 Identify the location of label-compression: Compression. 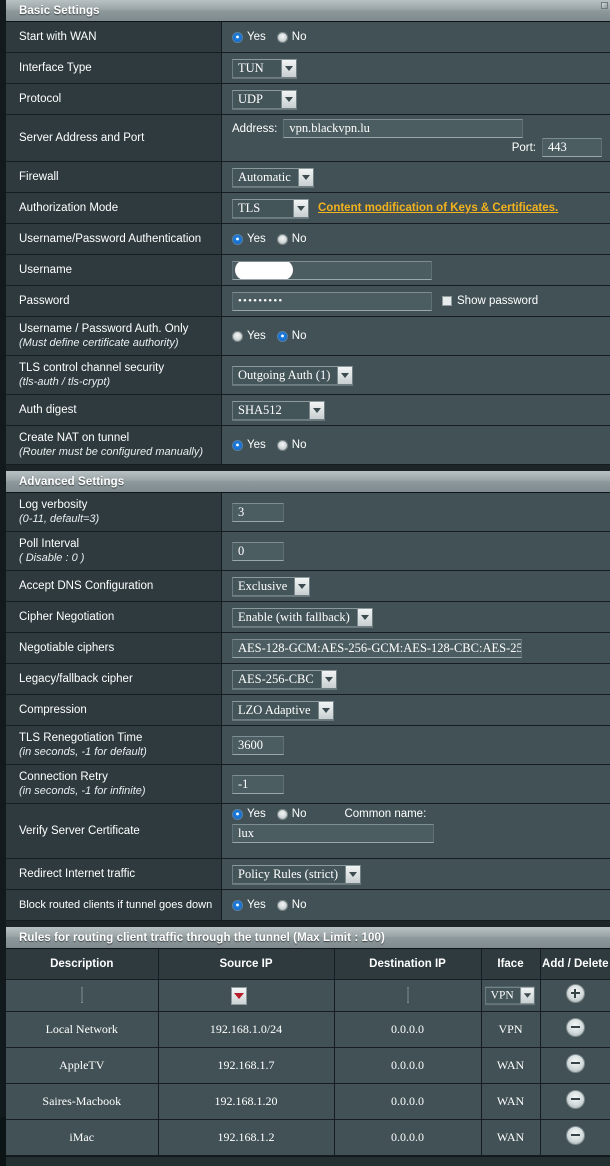
(114, 710).